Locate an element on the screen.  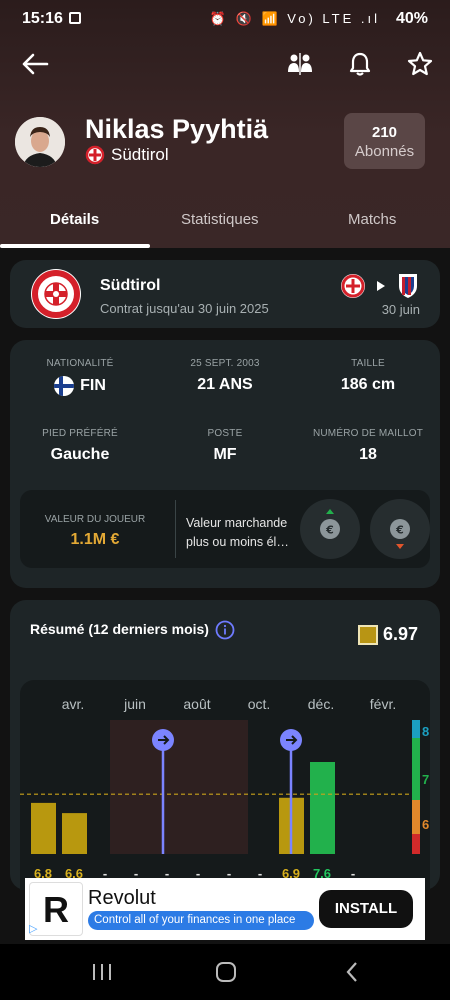
age-field: 25 SEPT. 2003 21 ANS is located at coordinates (225, 376).